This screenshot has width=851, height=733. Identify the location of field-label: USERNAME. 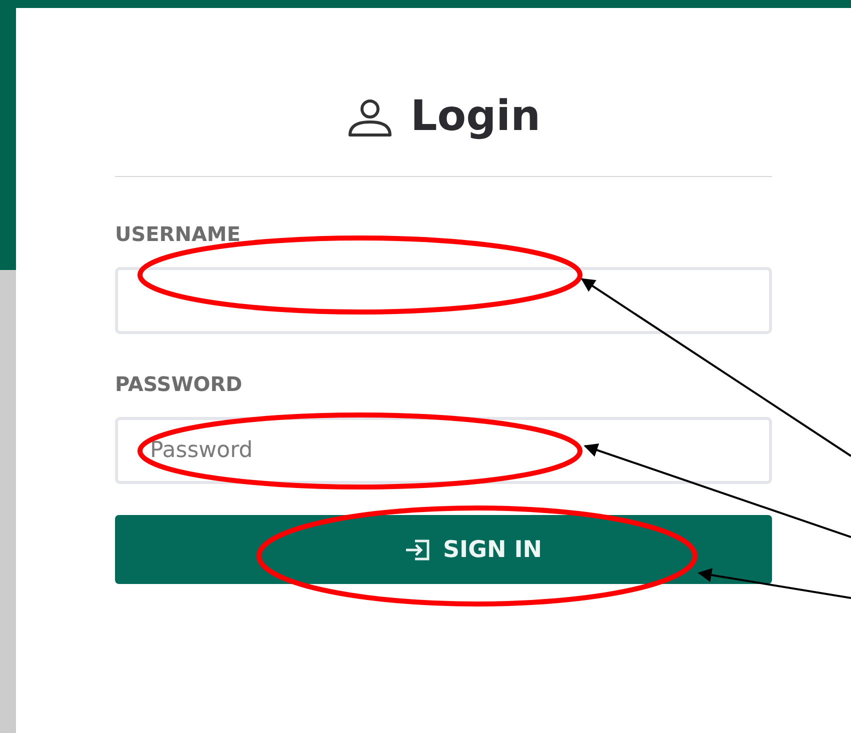
(177, 234).